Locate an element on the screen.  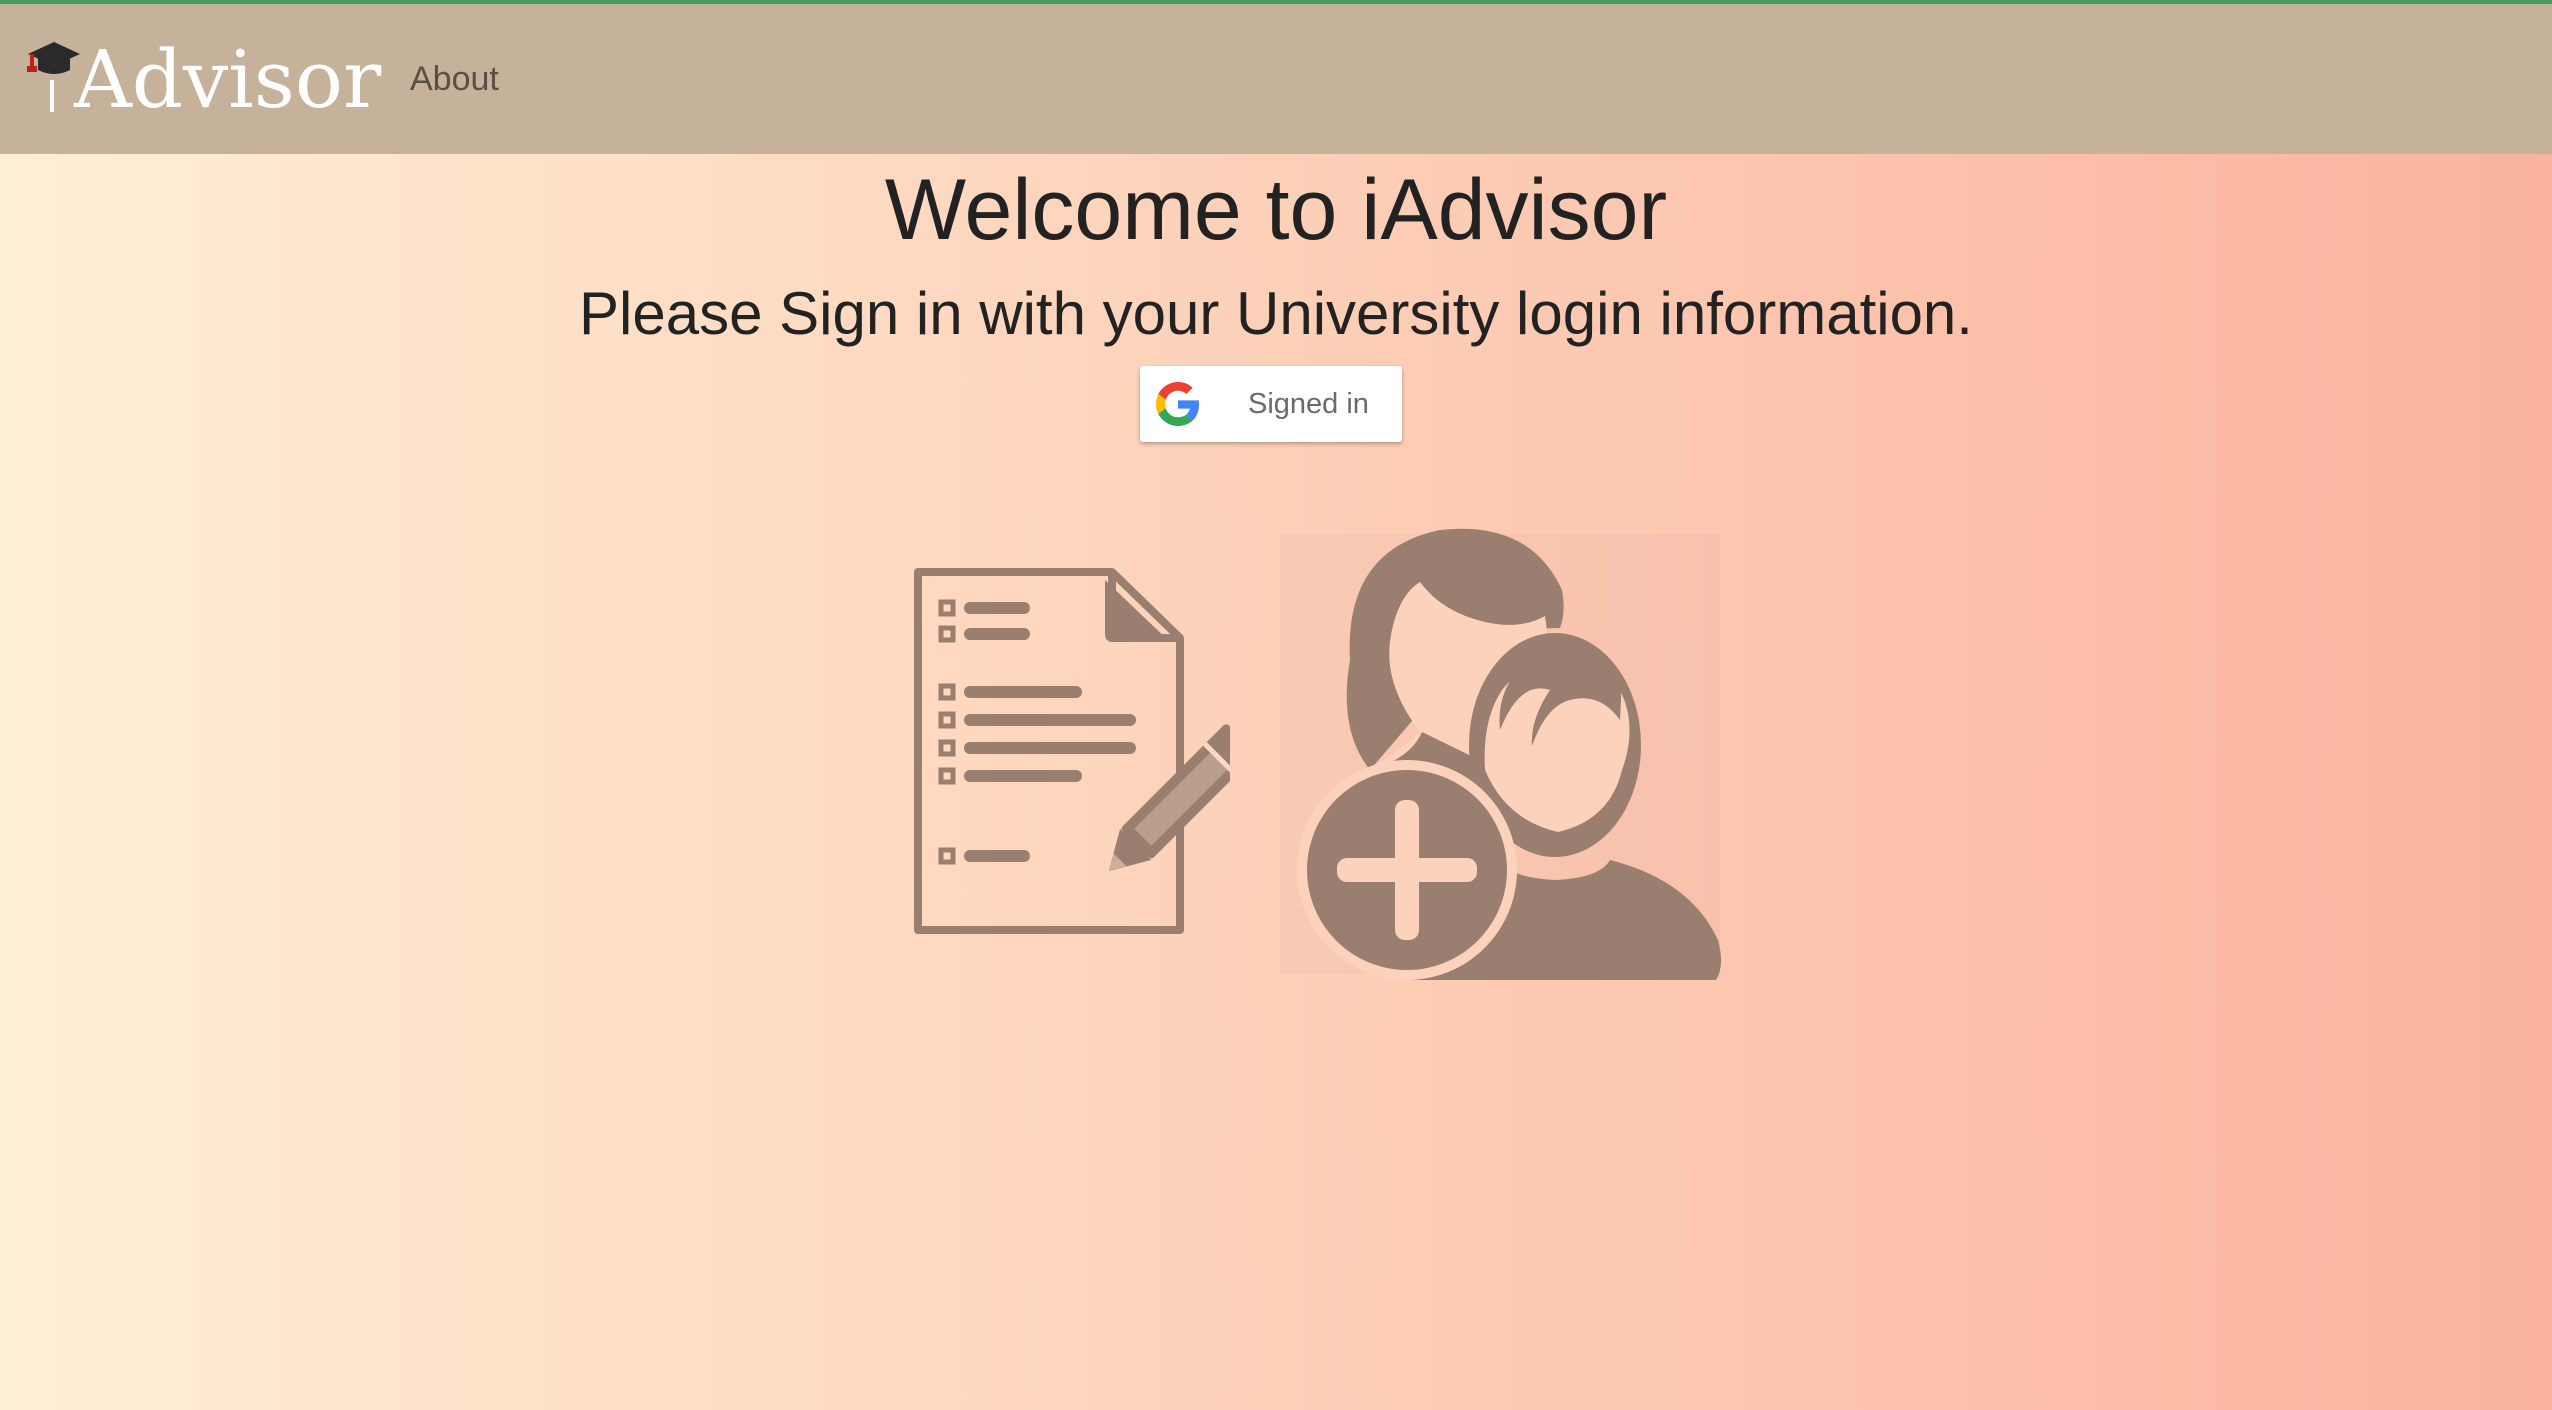
google-icon is located at coordinates (1178, 404).